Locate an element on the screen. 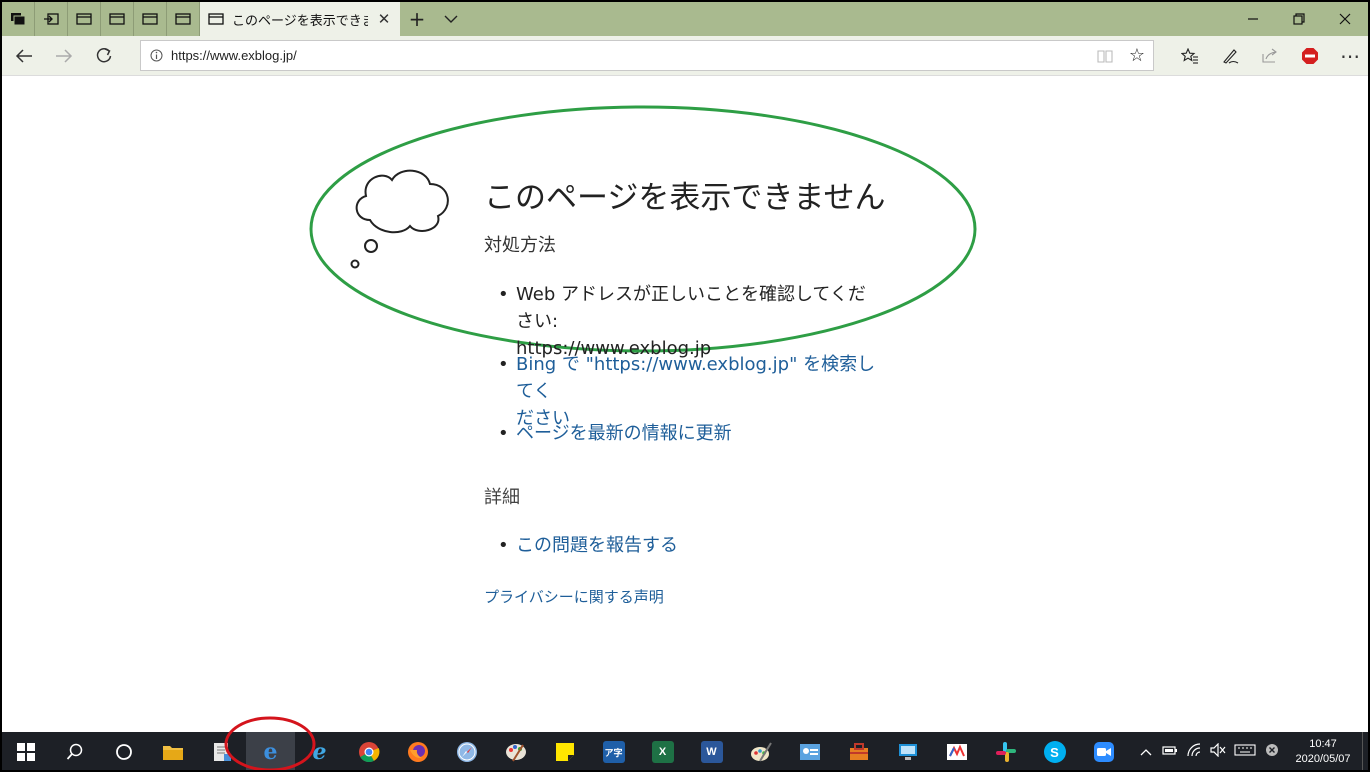  folder-icon is located at coordinates (172, 753).